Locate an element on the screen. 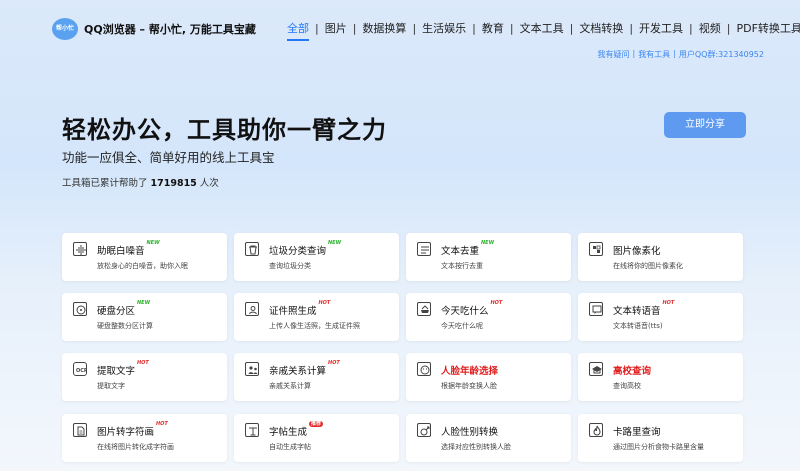 The width and height of the screenshot is (800, 471). tool-title: 人脸年龄选择 is located at coordinates (470, 371).